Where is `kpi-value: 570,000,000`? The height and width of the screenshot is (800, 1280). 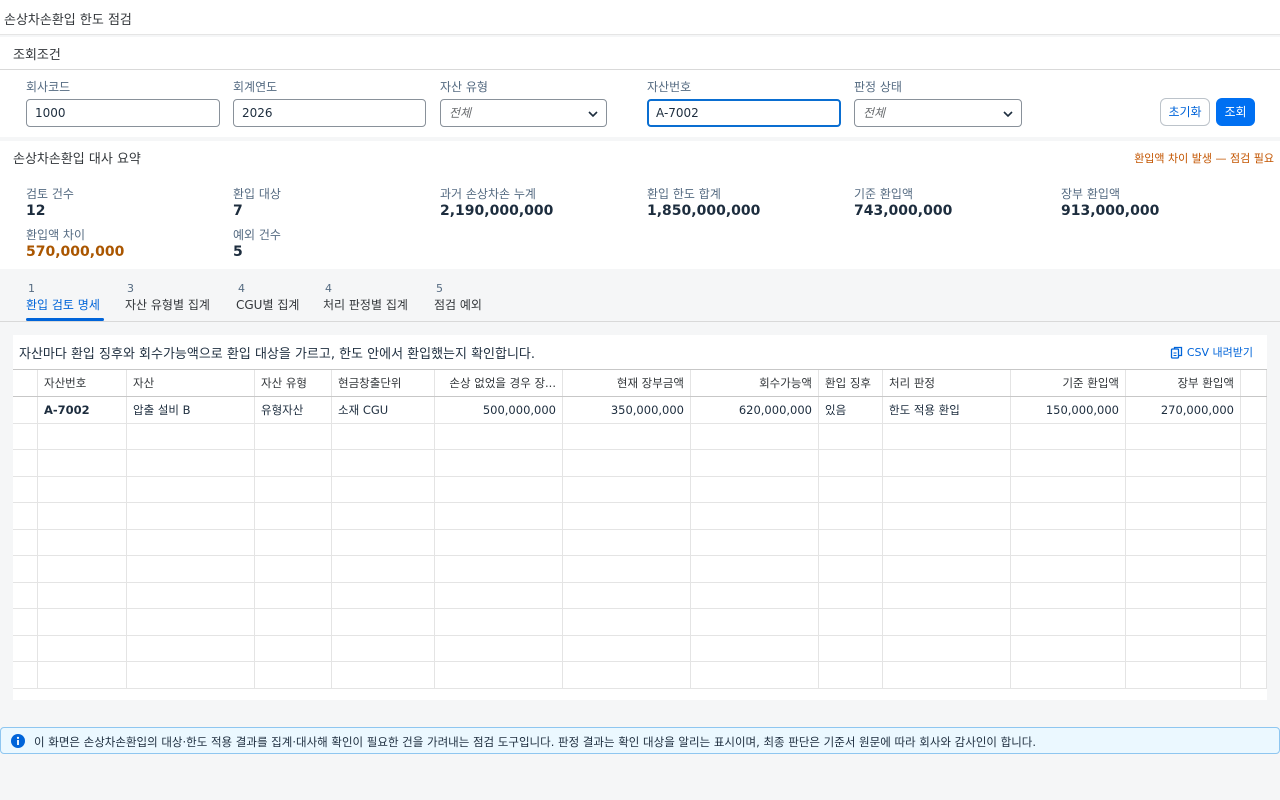 kpi-value: 570,000,000 is located at coordinates (75, 252).